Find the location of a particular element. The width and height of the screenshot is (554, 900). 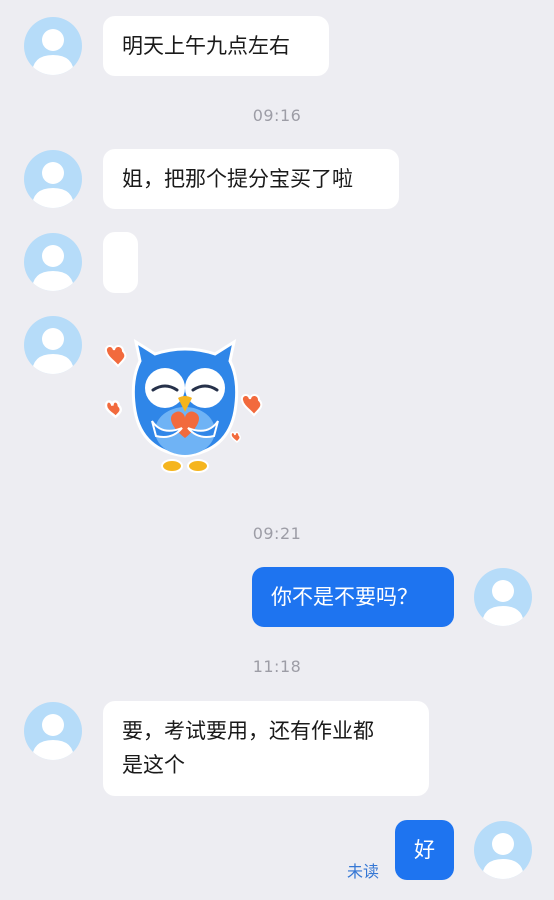

owl-hugging-heart-sticker-icon is located at coordinates (183, 405).